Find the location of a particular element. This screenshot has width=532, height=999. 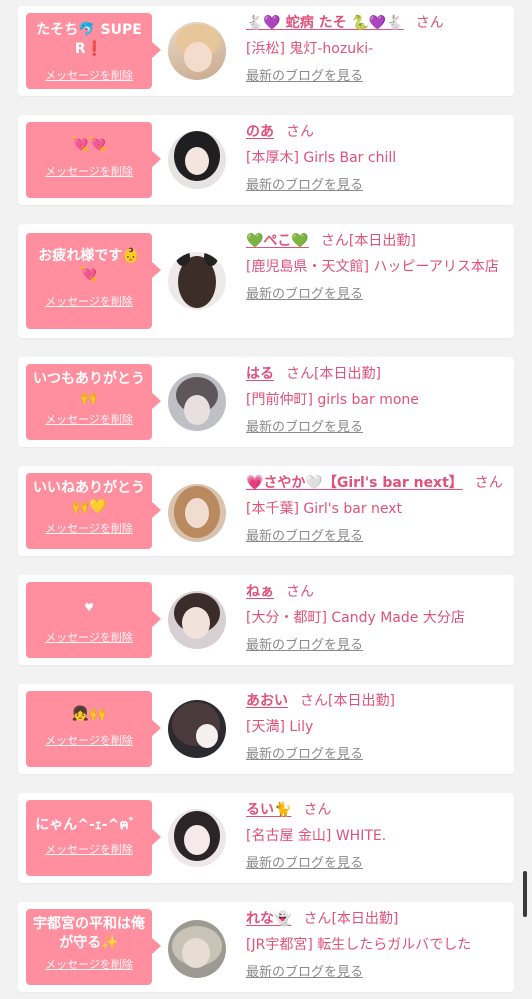

cast-name-link: ねぁ is located at coordinates (260, 592).